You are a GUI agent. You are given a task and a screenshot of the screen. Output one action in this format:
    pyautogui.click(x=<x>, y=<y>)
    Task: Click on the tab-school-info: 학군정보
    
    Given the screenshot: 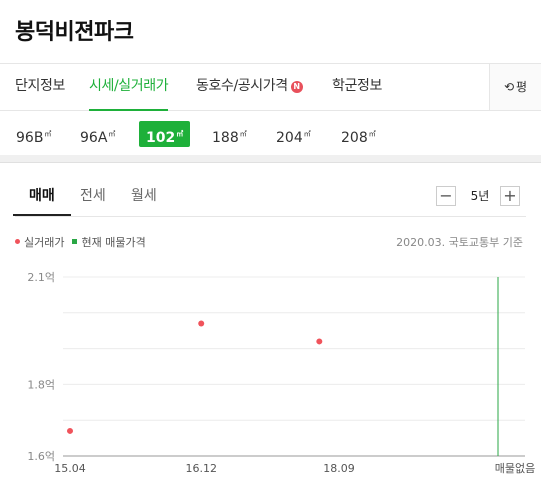 What is the action you would take?
    pyautogui.click(x=357, y=87)
    